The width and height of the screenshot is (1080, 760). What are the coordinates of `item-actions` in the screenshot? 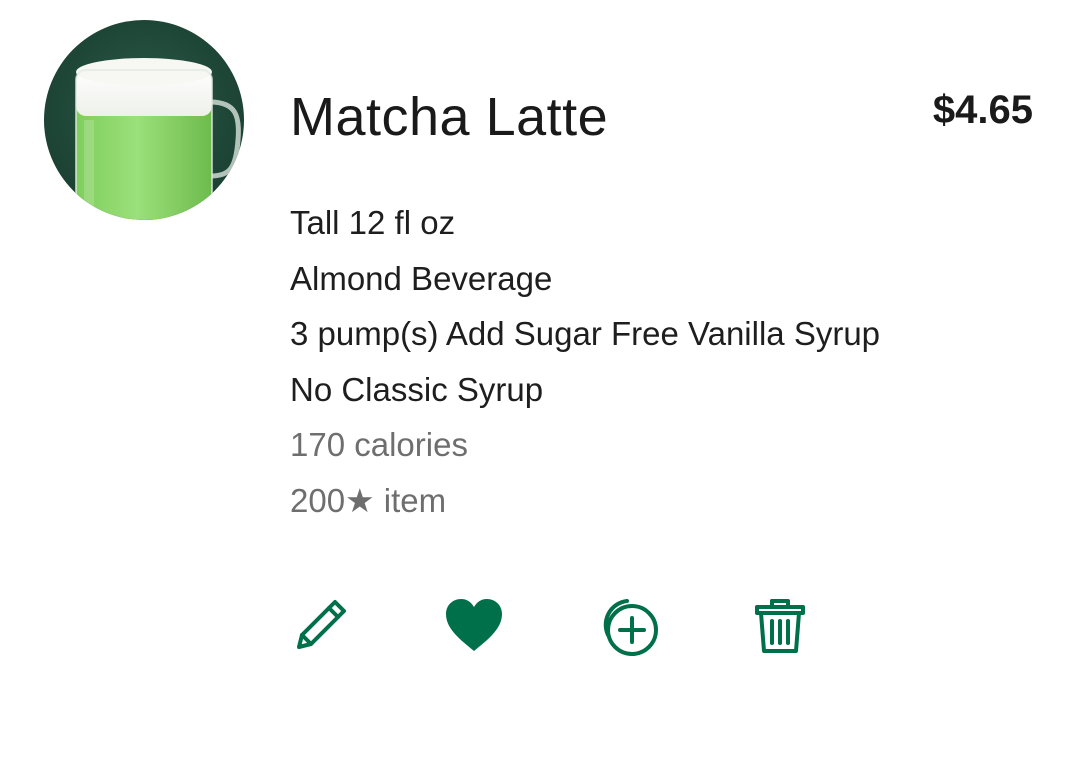 It's located at (550, 625).